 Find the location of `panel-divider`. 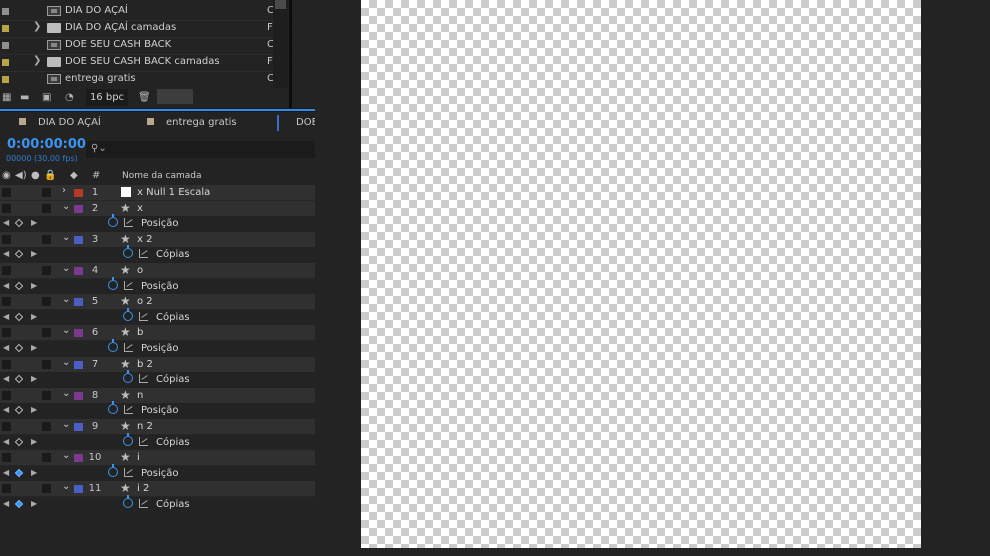

panel-divider is located at coordinates (290, 55).